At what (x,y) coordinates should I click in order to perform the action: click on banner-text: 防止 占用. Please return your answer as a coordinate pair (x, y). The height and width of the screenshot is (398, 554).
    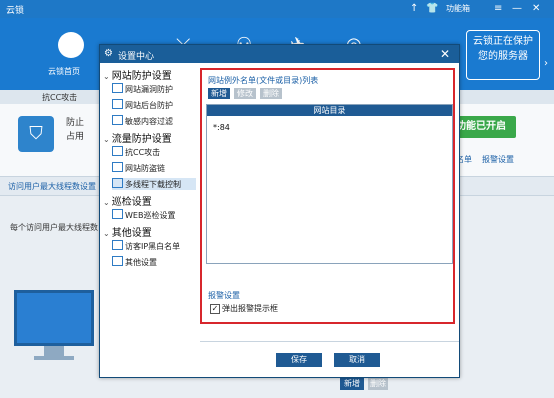
    Looking at the image, I should click on (75, 130).